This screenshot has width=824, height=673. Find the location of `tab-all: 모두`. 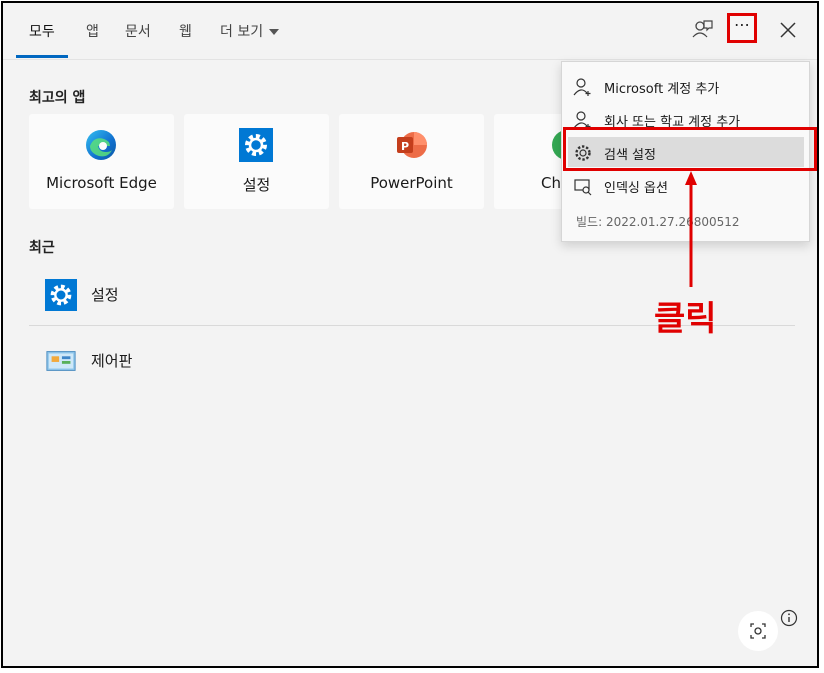

tab-all: 모두 is located at coordinates (42, 31).